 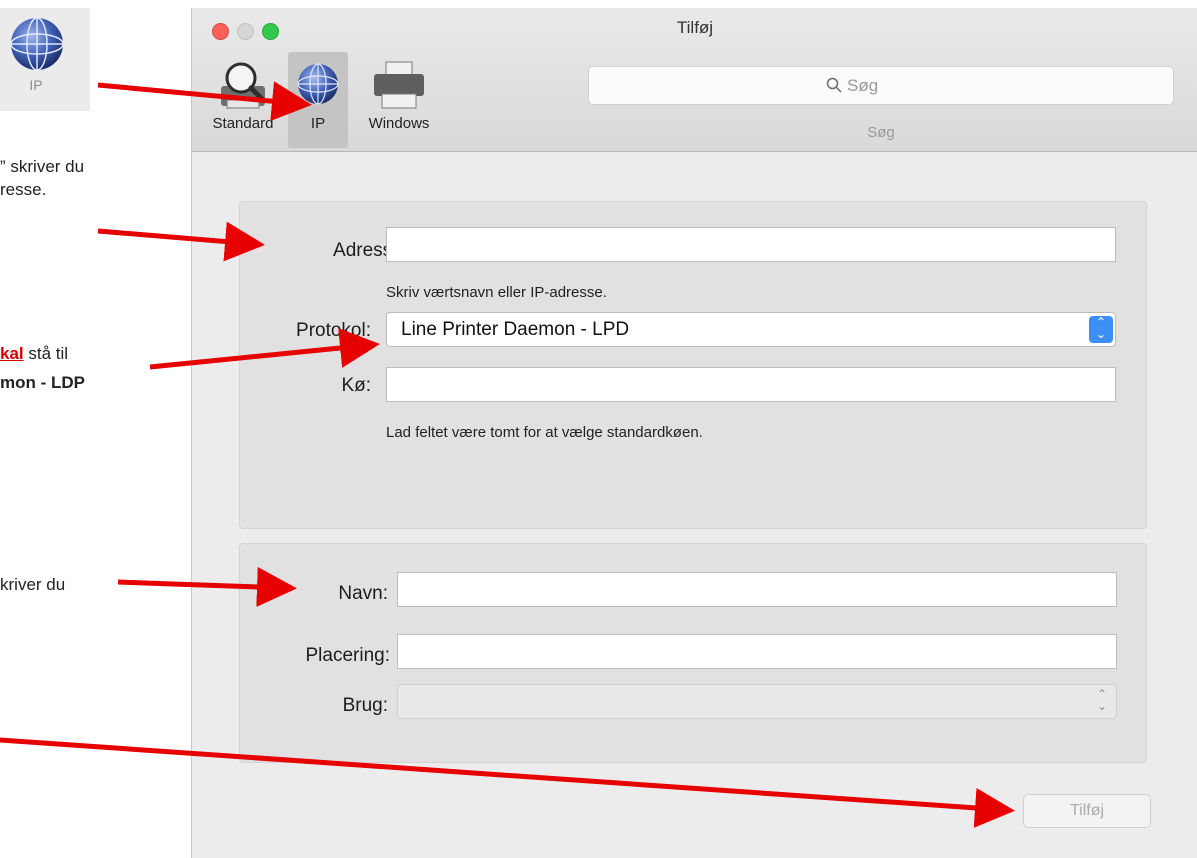 I want to click on note-name-line: kriver du, so click(x=33, y=584).